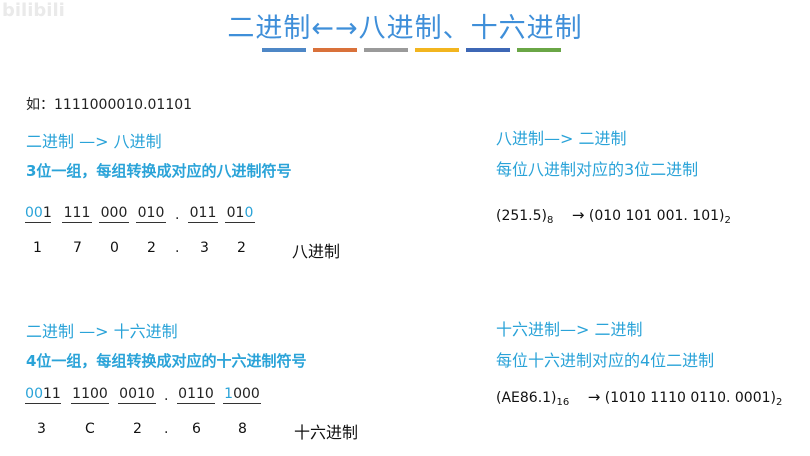 Image resolution: width=810 pixels, height=456 pixels. I want to click on octal-digit: 0, so click(114, 248).